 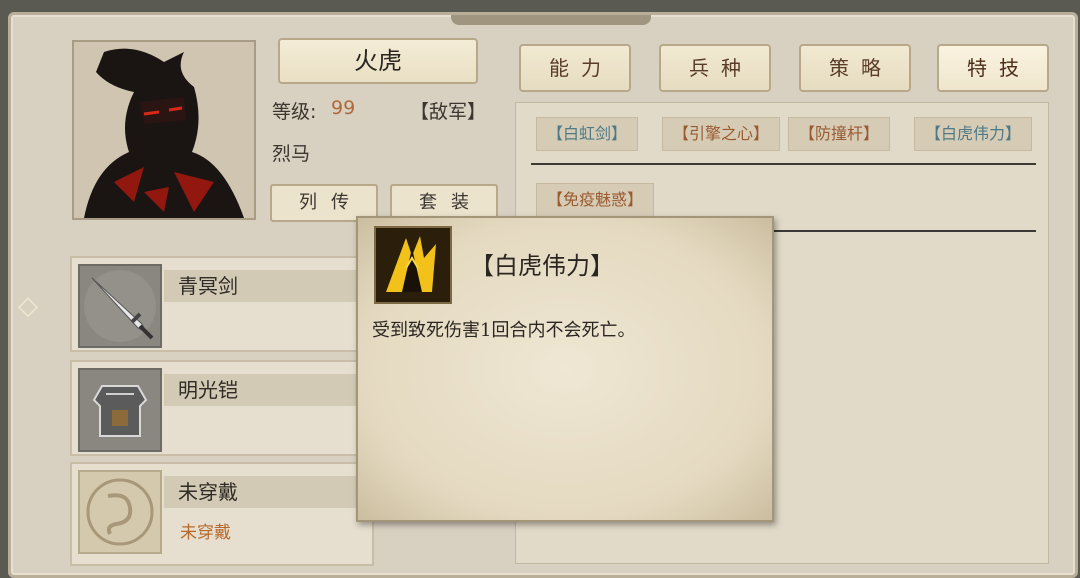 What do you see at coordinates (504, 330) in the screenshot?
I see `tooltip-description: 受到致死伤害1回合内不会死亡。` at bounding box center [504, 330].